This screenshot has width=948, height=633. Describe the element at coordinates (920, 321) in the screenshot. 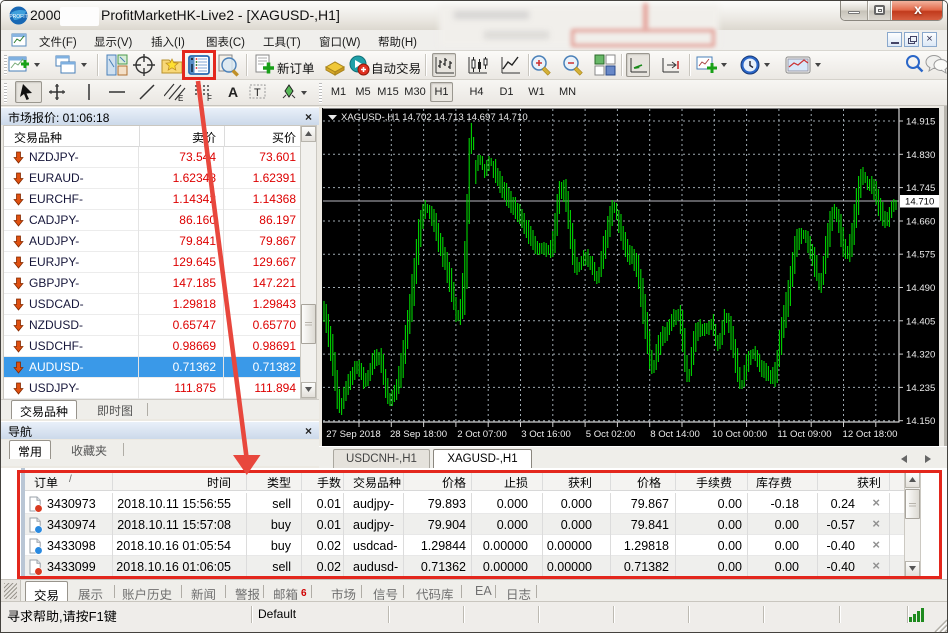

I see `svg-text: 14.405` at that location.